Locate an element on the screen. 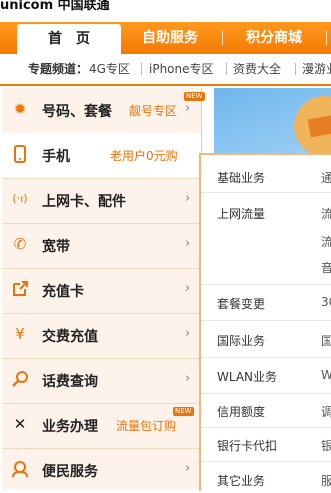 The image size is (331, 493). submenu-label: 其它业务 is located at coordinates (241, 481).